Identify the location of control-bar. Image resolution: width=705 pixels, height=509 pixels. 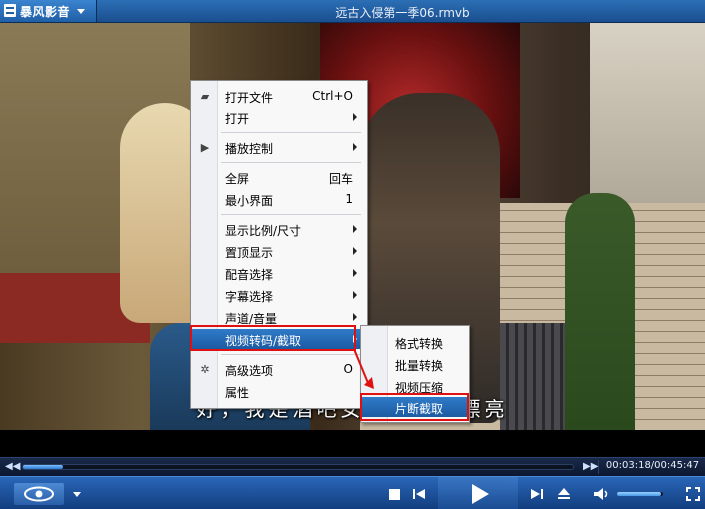
(352, 492).